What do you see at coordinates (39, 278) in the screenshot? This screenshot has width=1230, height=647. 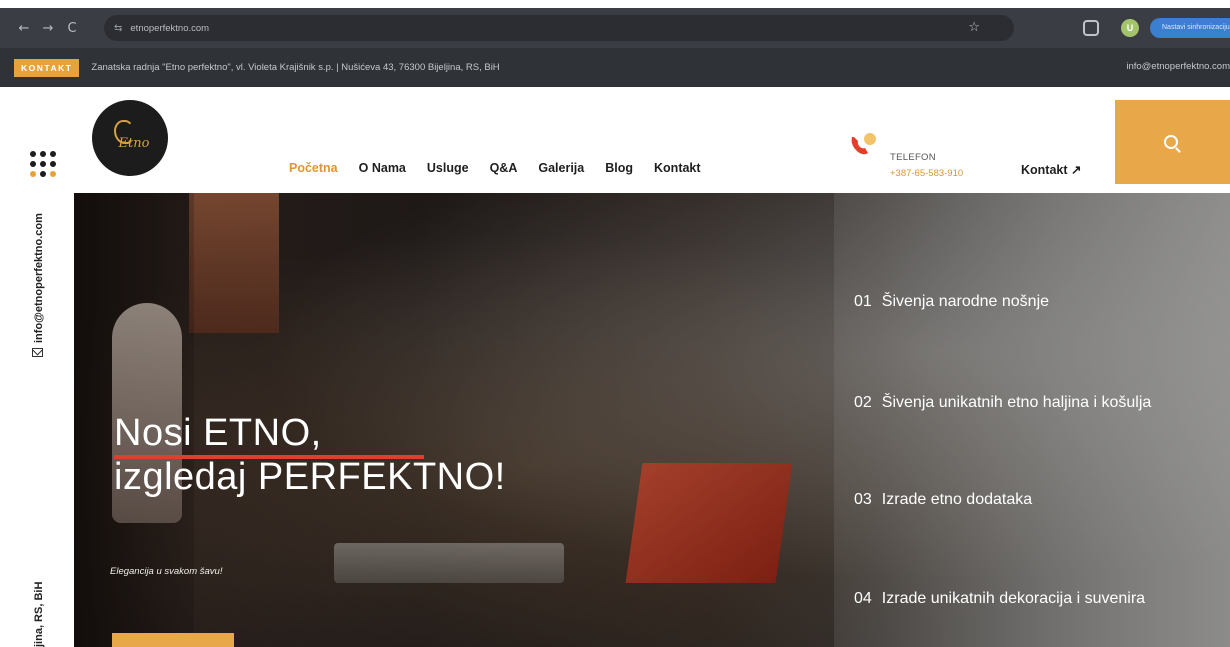 I see `side-email-link: info@etnoperfektno.com` at bounding box center [39, 278].